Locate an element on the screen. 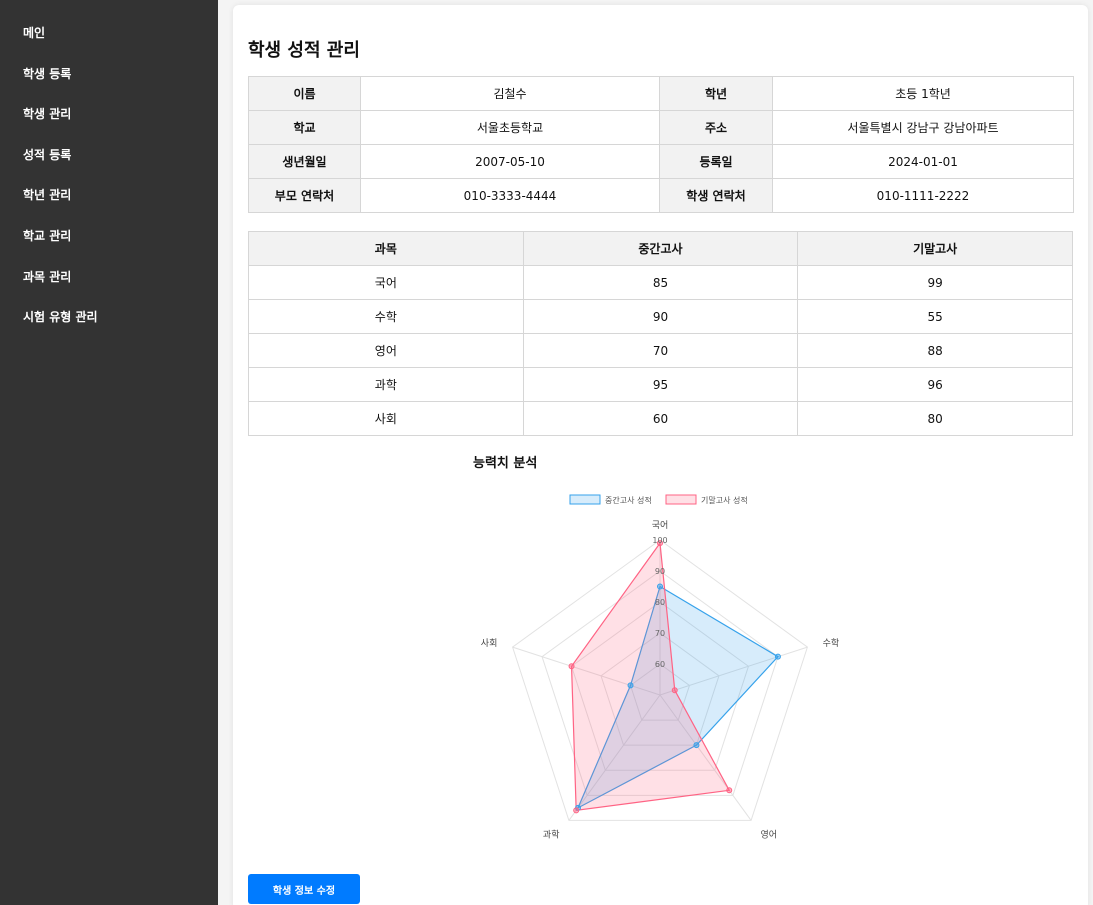 The width and height of the screenshot is (1093, 905). info-value-parent-contact: 010-3333-4444 is located at coordinates (510, 195).